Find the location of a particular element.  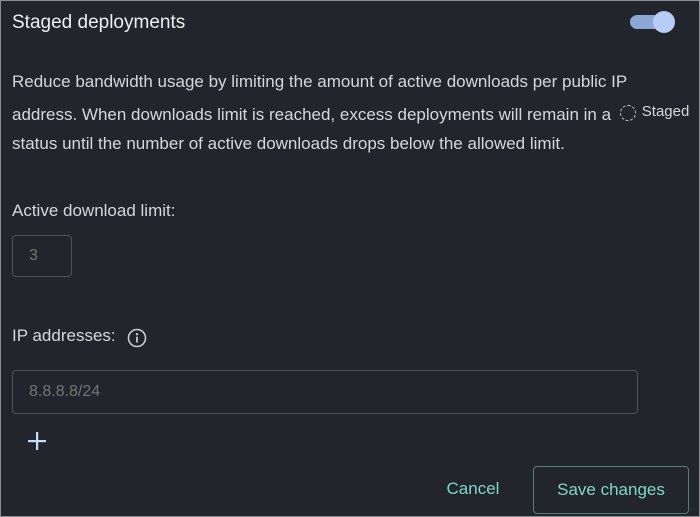

staged-status-label: Staged is located at coordinates (665, 111).